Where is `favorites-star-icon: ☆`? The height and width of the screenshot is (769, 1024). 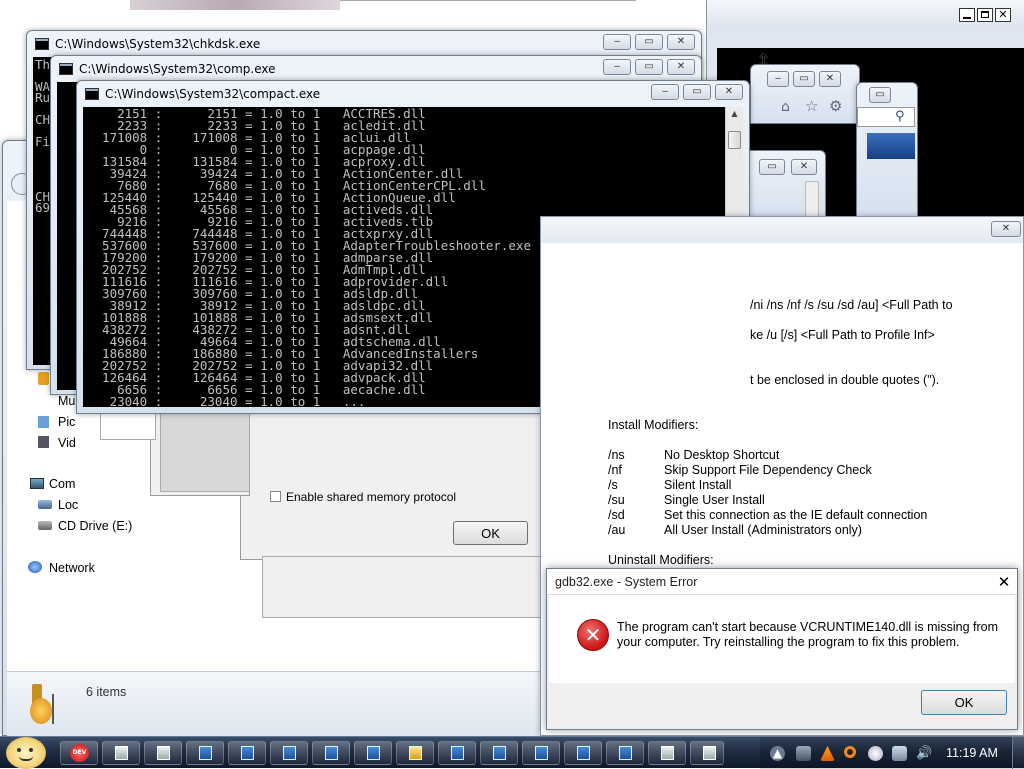 favorites-star-icon: ☆ is located at coordinates (811, 106).